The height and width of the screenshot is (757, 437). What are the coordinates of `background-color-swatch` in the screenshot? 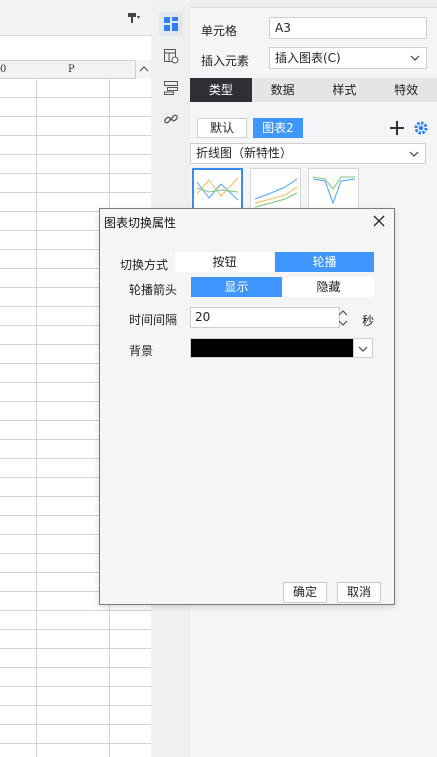 It's located at (272, 348).